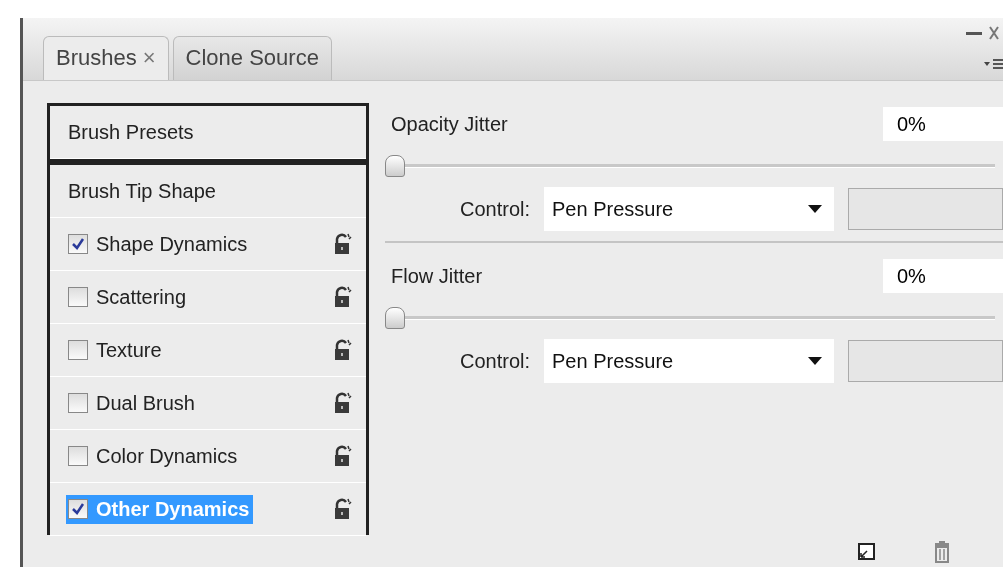 This screenshot has width=1003, height=567. What do you see at coordinates (149, 57) in the screenshot?
I see `tab-close-button: ×` at bounding box center [149, 57].